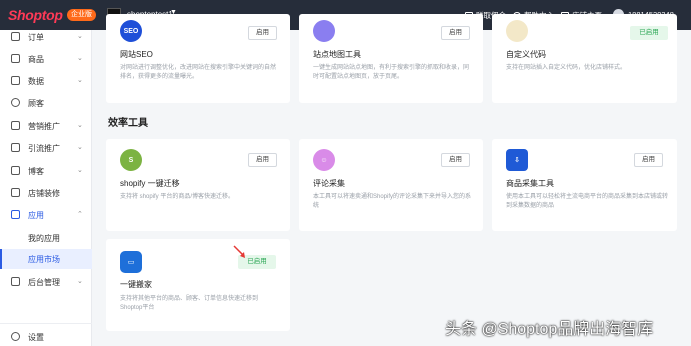 The height and width of the screenshot is (346, 691). What do you see at coordinates (81, 15) in the screenshot?
I see `enterprise-badge: 企业版` at bounding box center [81, 15].